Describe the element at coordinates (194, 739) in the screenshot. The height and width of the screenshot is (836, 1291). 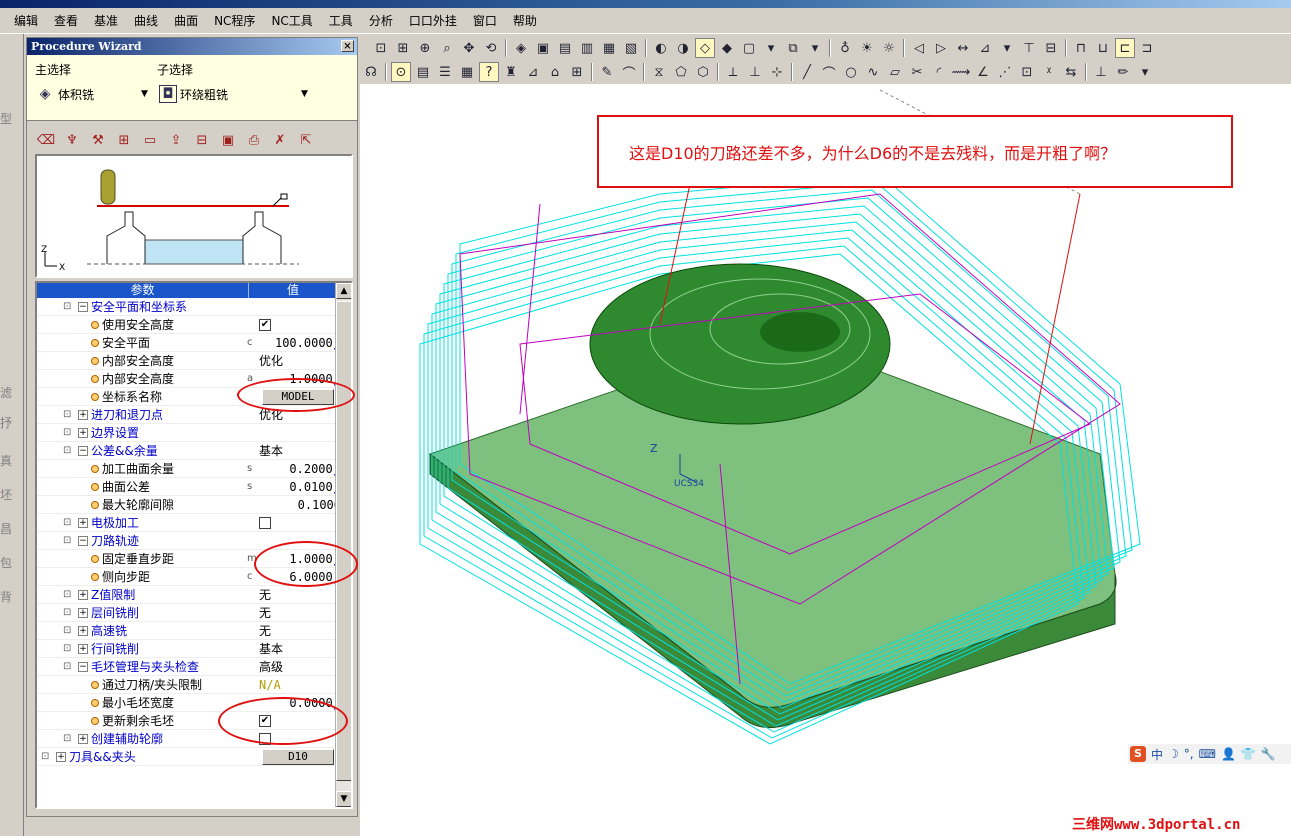
I see `param-group-row: ⊡ + 创建辅助轮廓` at that location.